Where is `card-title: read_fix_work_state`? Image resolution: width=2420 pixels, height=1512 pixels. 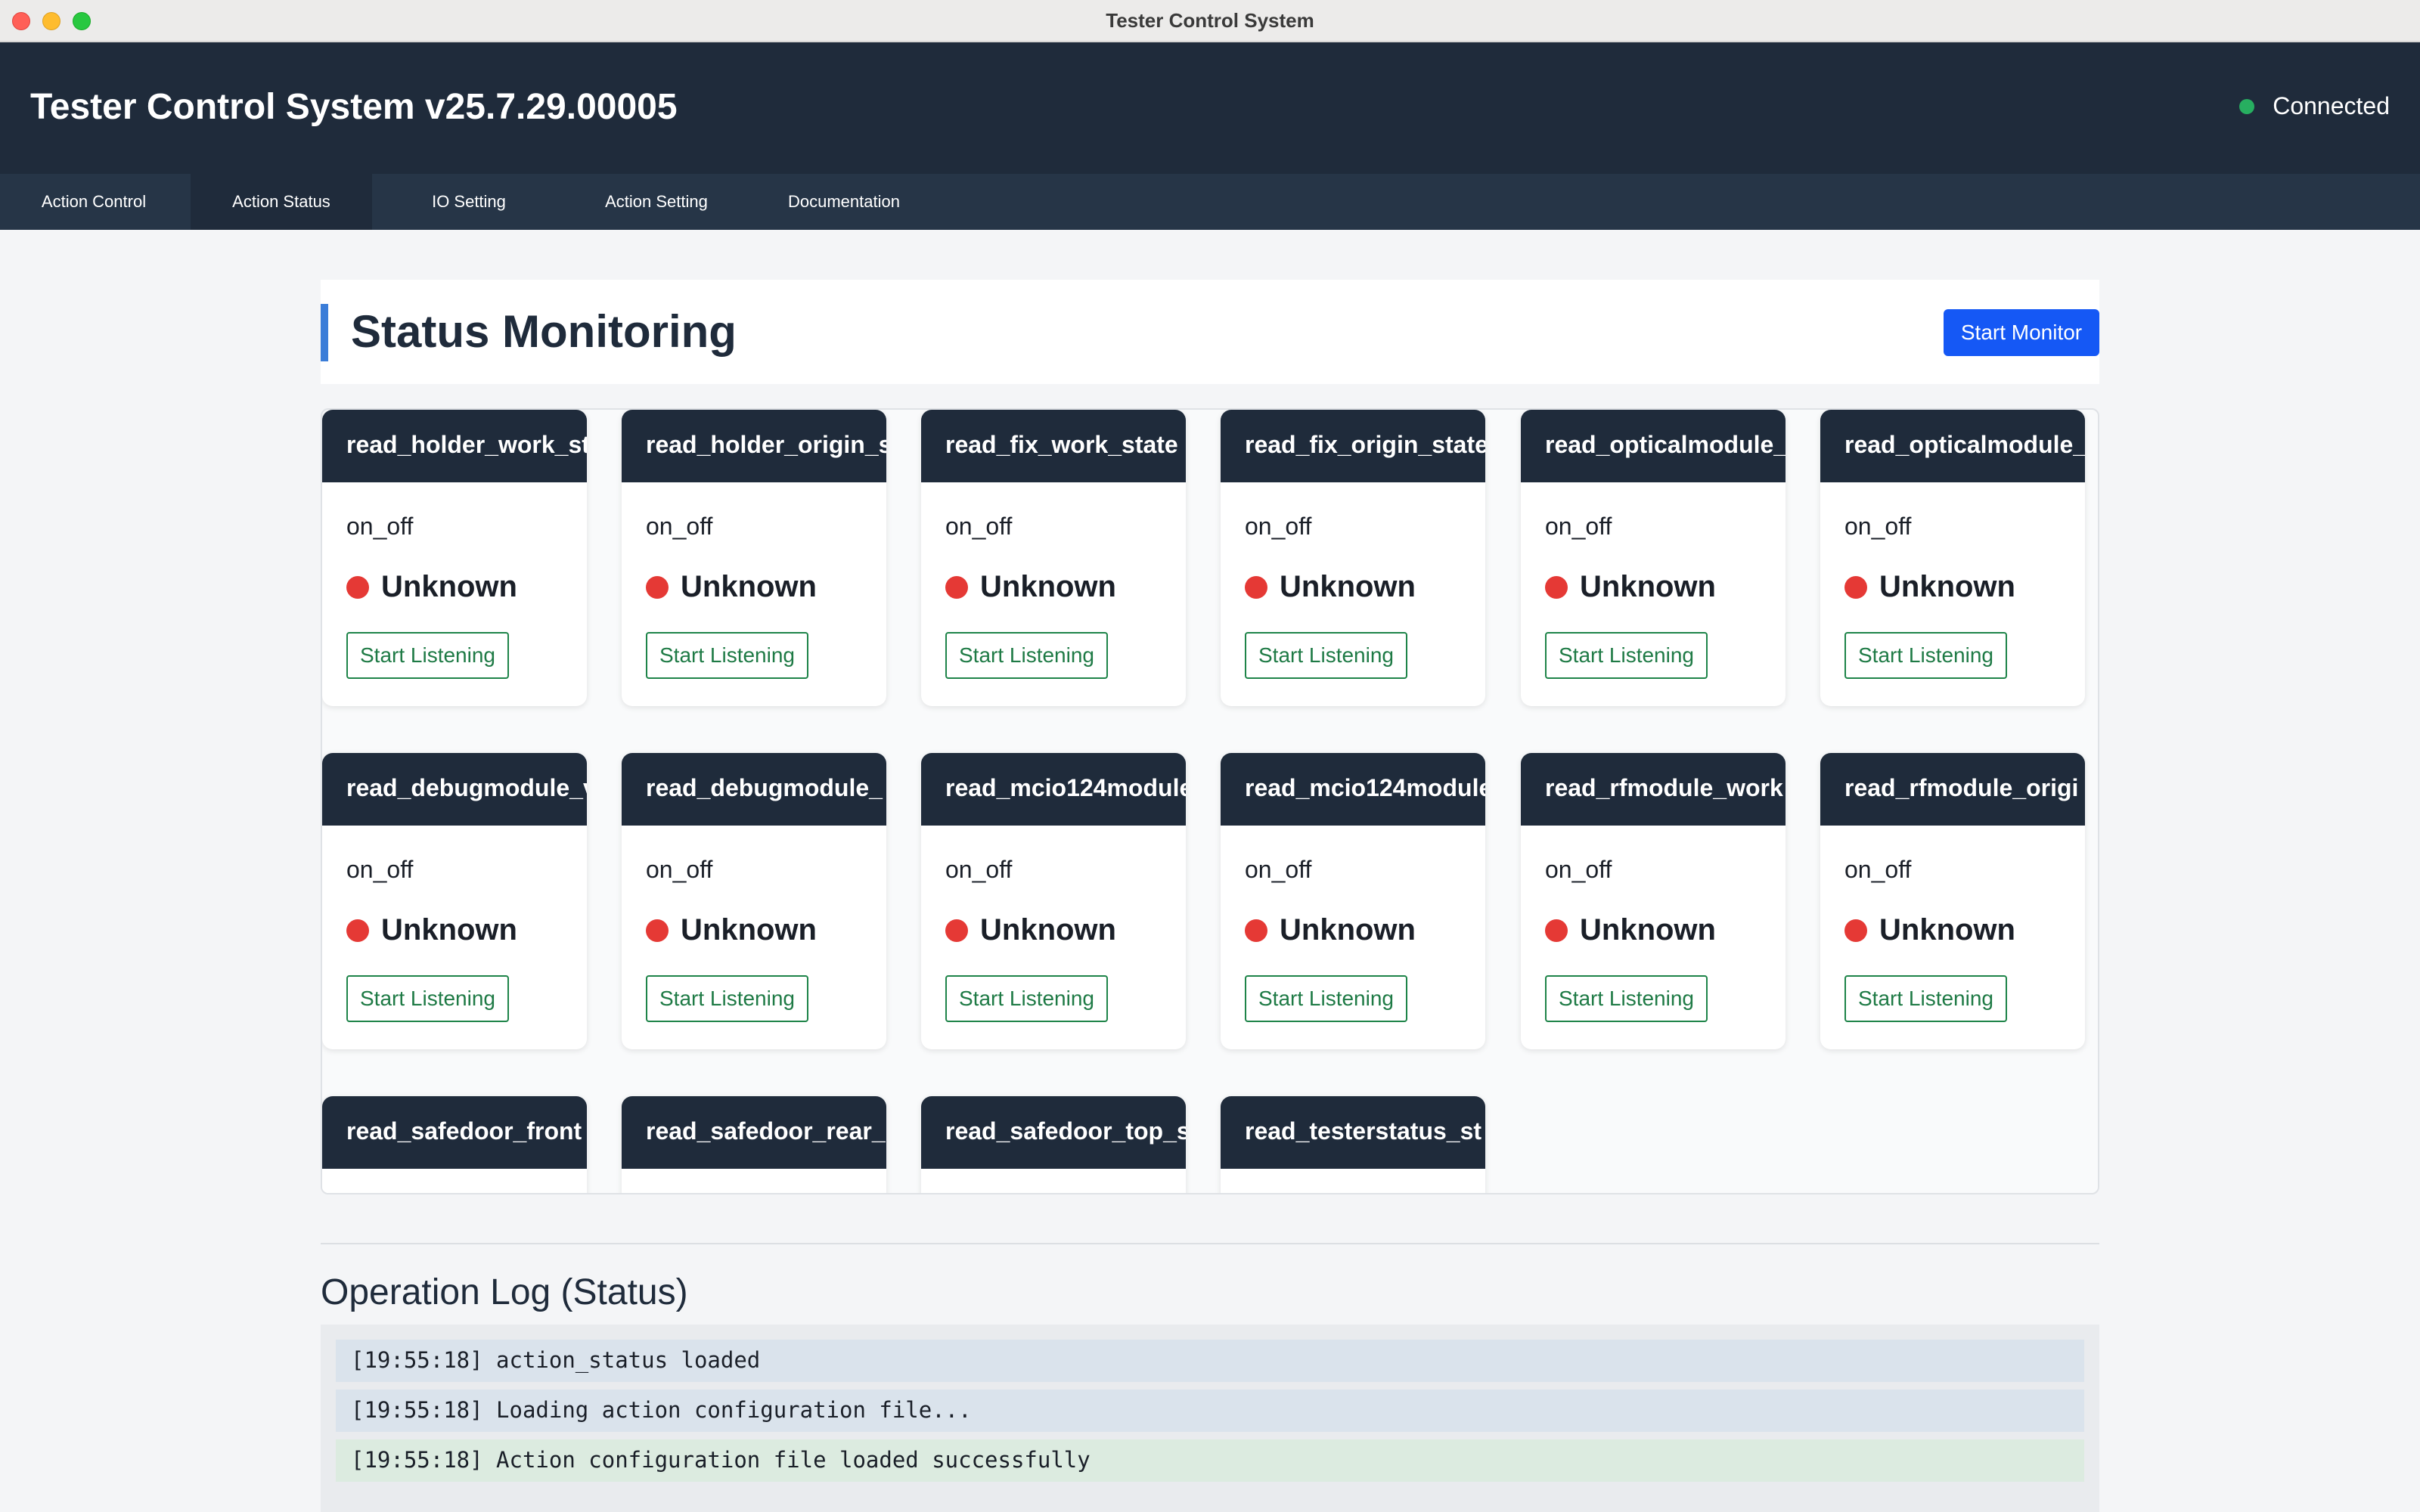
card-title: read_fix_work_state is located at coordinates (1053, 446).